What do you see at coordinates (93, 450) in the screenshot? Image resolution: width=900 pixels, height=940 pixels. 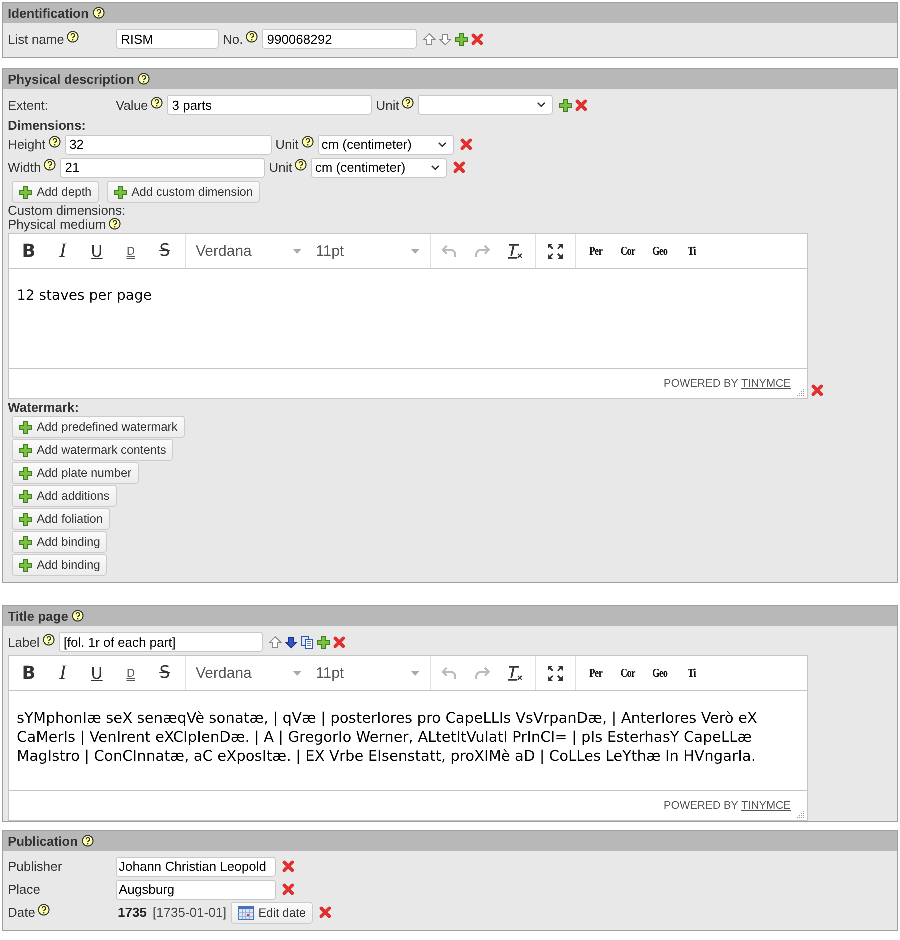 I see `add-button: Add watermark contents` at bounding box center [93, 450].